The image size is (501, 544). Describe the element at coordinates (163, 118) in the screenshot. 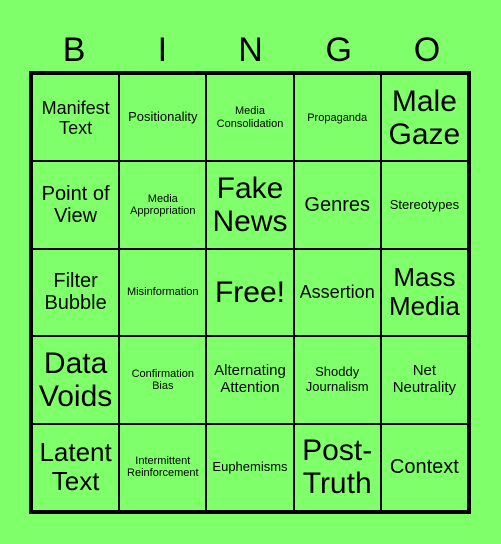

I see `bingo-cell: Positionality` at that location.